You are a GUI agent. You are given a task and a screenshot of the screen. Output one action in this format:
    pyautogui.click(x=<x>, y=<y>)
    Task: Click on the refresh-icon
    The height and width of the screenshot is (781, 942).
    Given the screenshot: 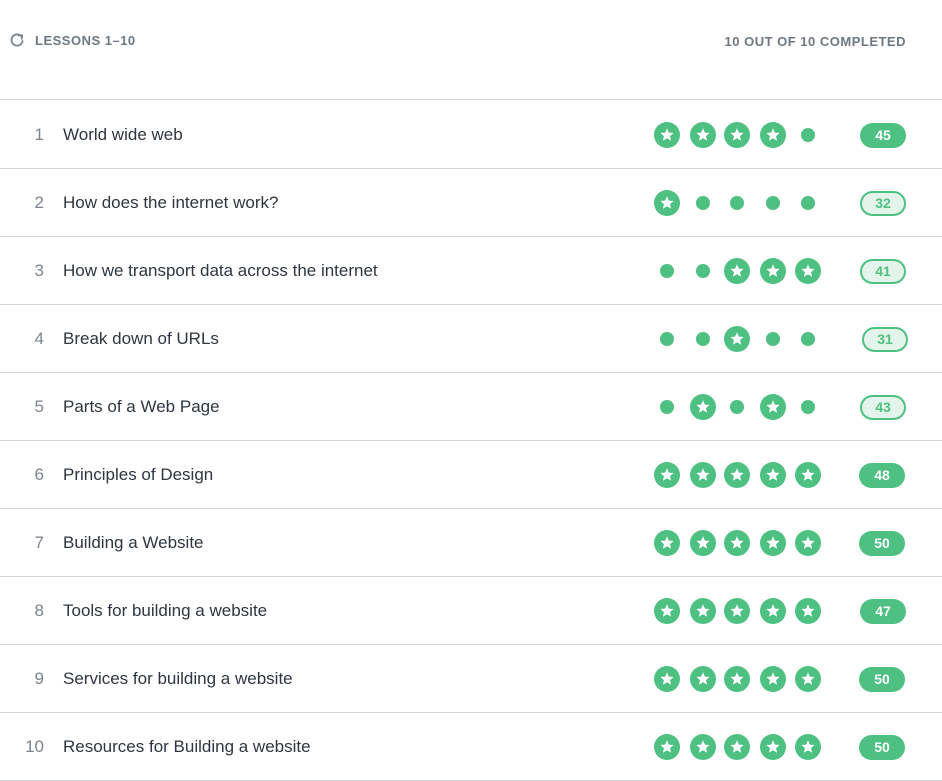 What is the action you would take?
    pyautogui.click(x=17, y=40)
    